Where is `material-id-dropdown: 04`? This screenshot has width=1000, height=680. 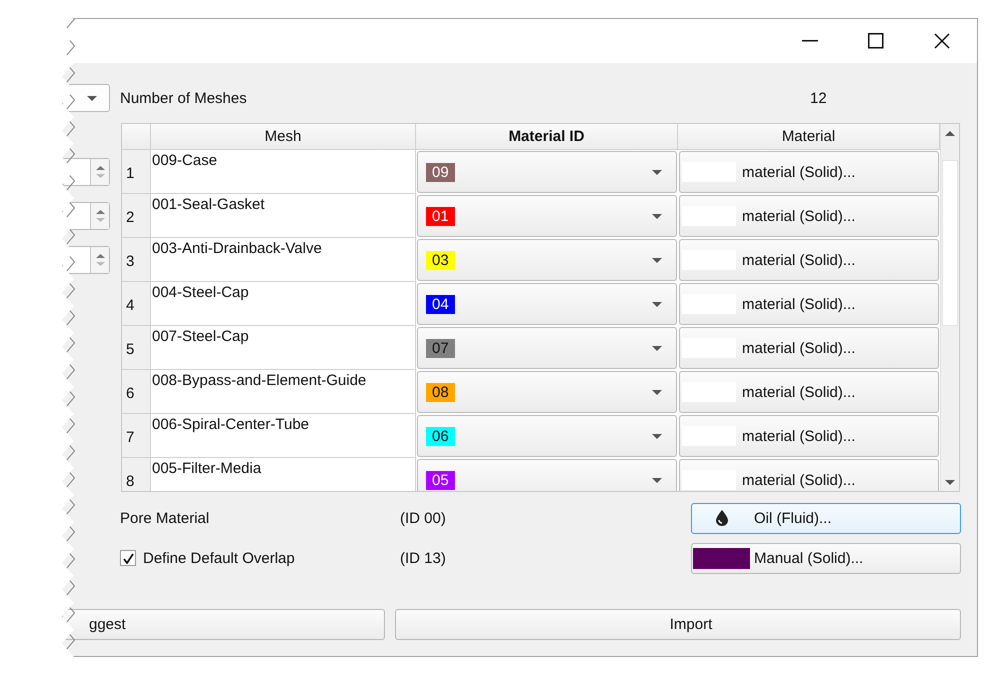 material-id-dropdown: 04 is located at coordinates (547, 304).